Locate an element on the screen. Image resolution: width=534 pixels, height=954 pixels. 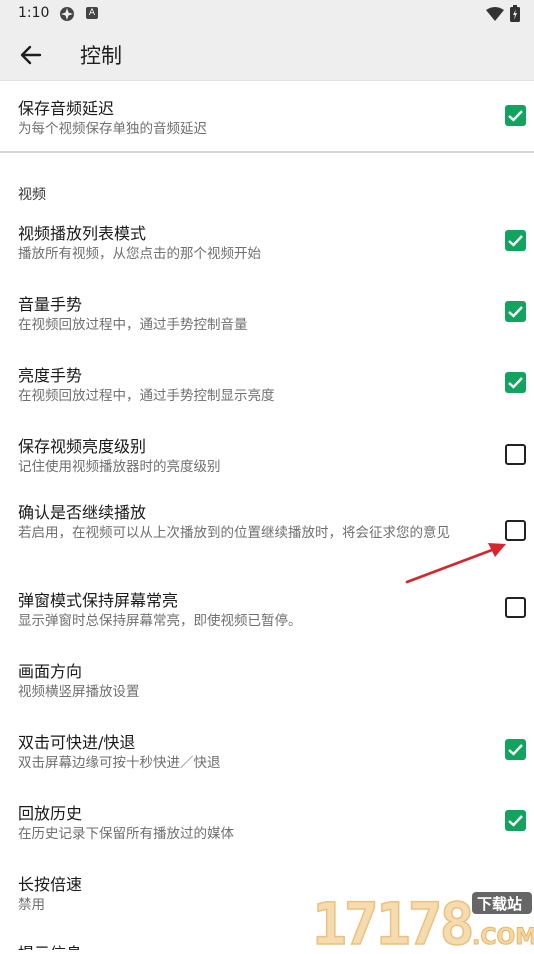
annotation-arrow-icon is located at coordinates (455, 563).